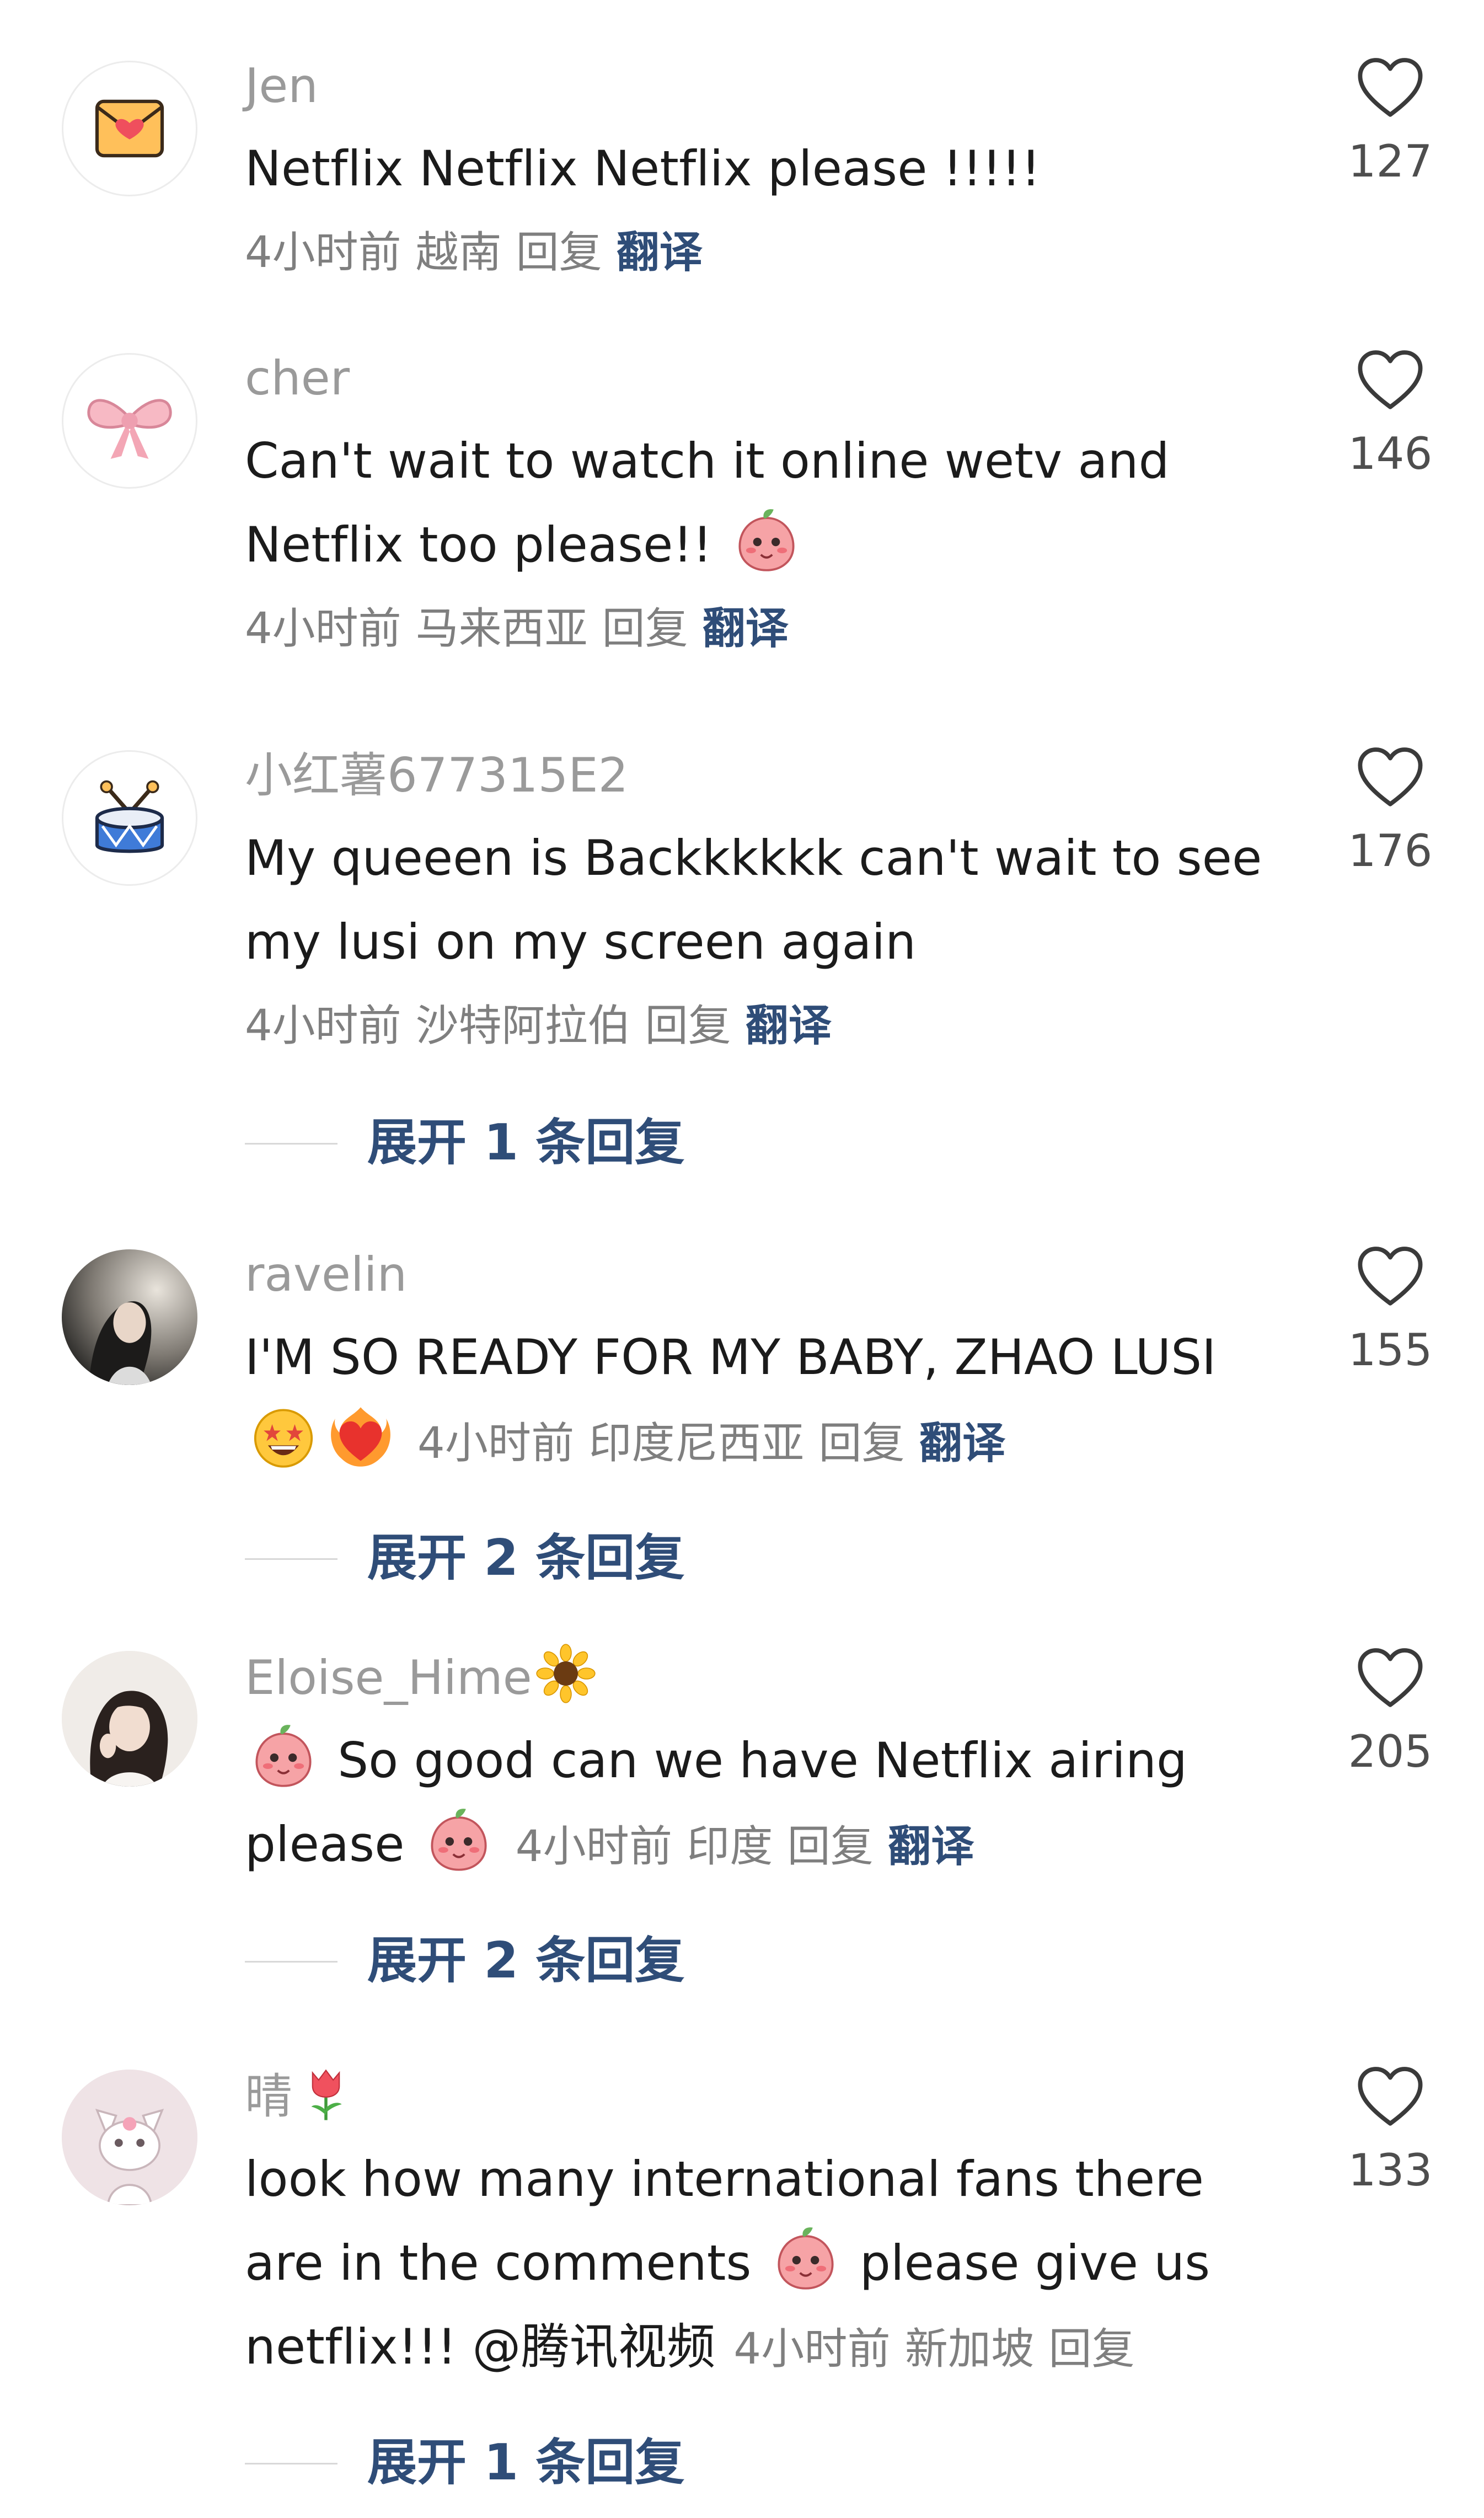  What do you see at coordinates (1390, 1350) in the screenshot?
I see `like-count: 155` at bounding box center [1390, 1350].